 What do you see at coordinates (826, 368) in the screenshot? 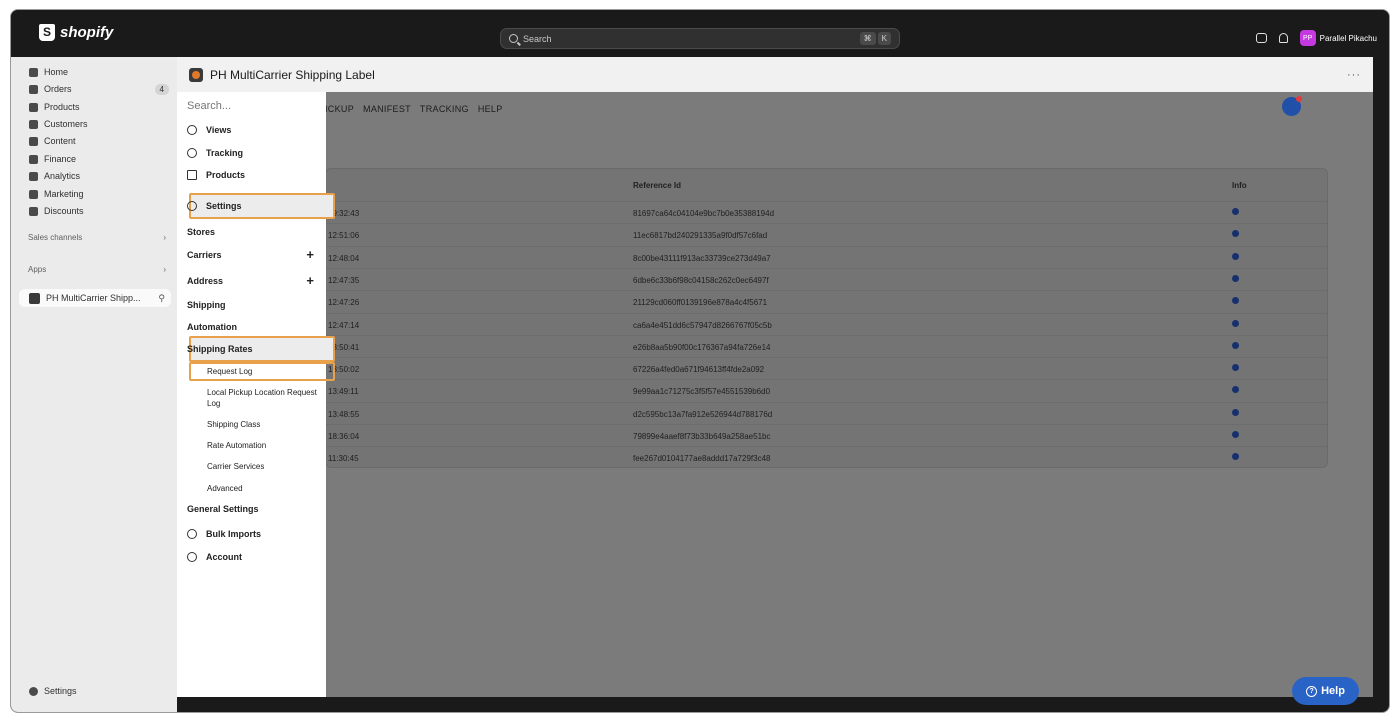
I see `table-row: 13:50:02 67226a4fed0a671f94613ff4fde2a092` at bounding box center [826, 368].